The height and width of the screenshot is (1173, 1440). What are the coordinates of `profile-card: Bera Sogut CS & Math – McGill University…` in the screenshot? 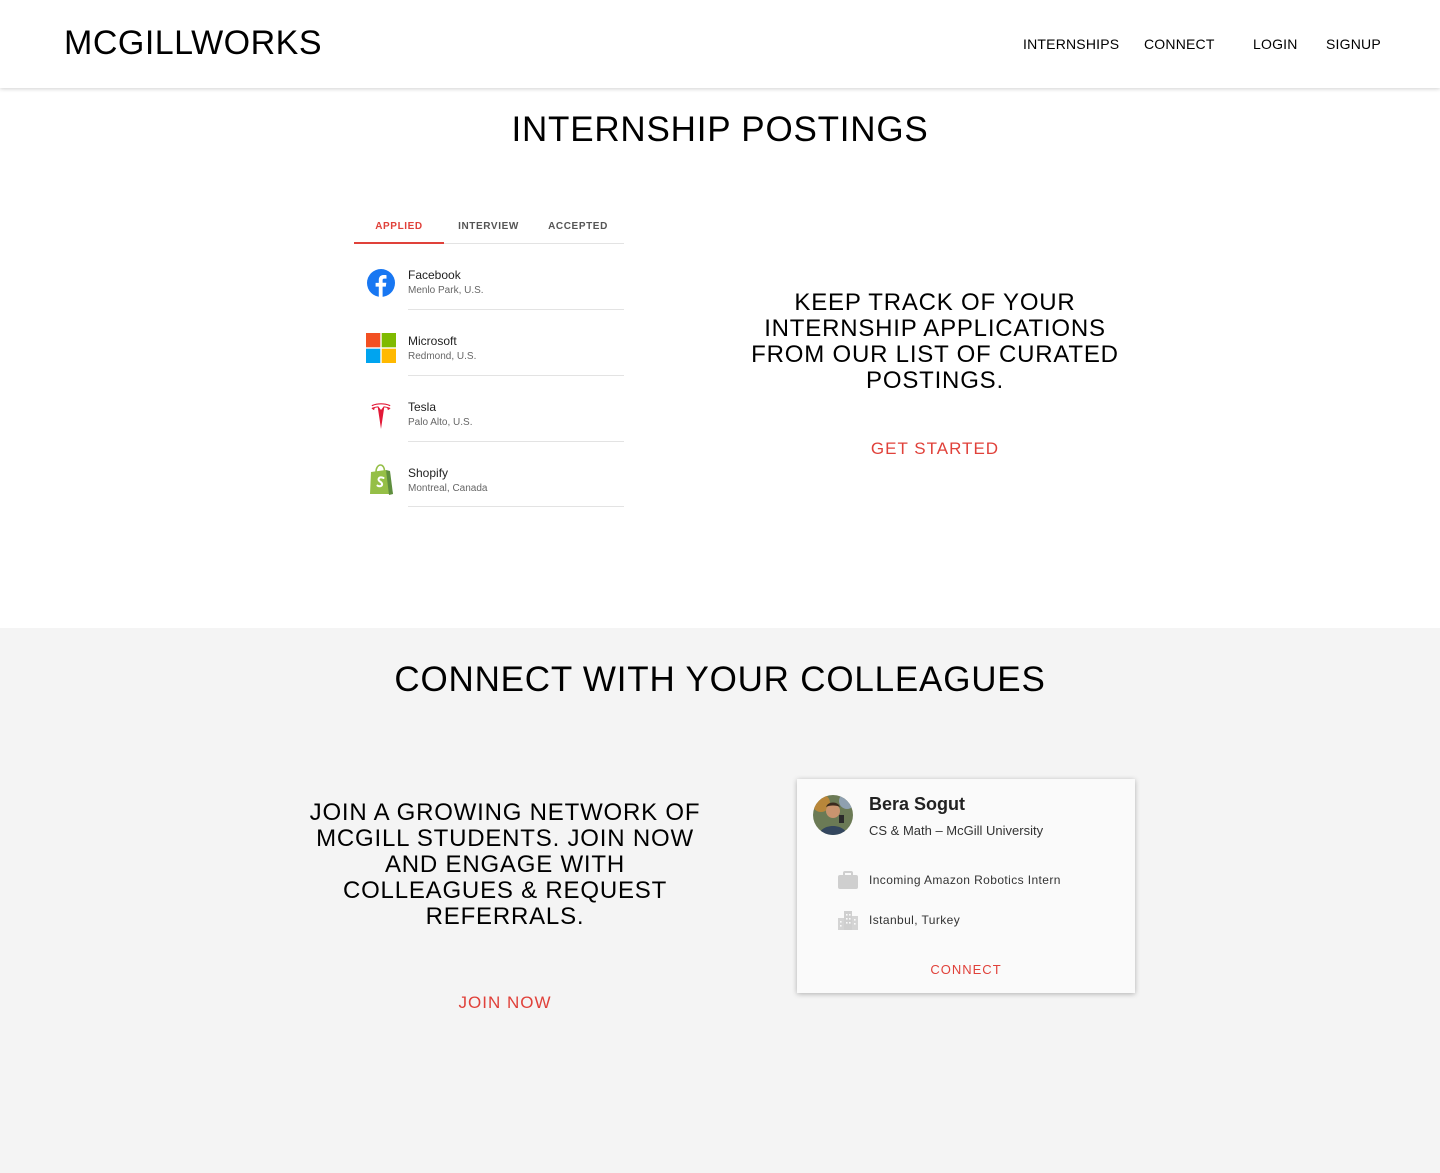 It's located at (966, 886).